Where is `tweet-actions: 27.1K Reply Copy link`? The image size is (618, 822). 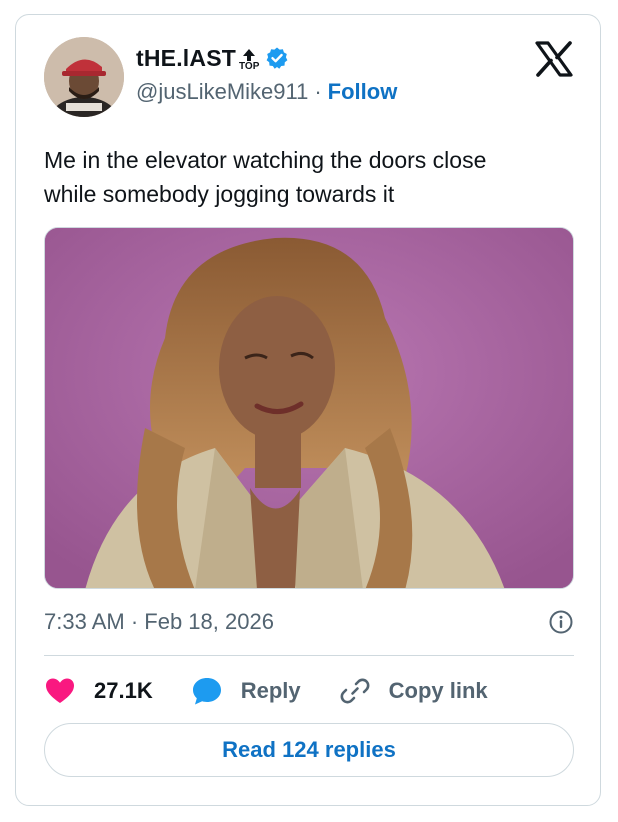
tweet-actions: 27.1K Reply Copy link is located at coordinates (285, 691).